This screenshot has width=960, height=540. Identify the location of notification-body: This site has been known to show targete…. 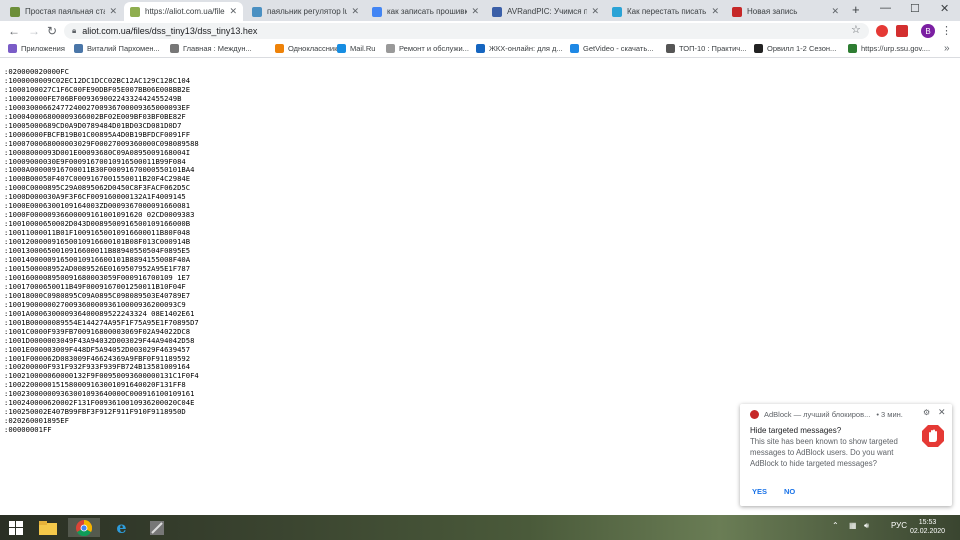
(824, 452).